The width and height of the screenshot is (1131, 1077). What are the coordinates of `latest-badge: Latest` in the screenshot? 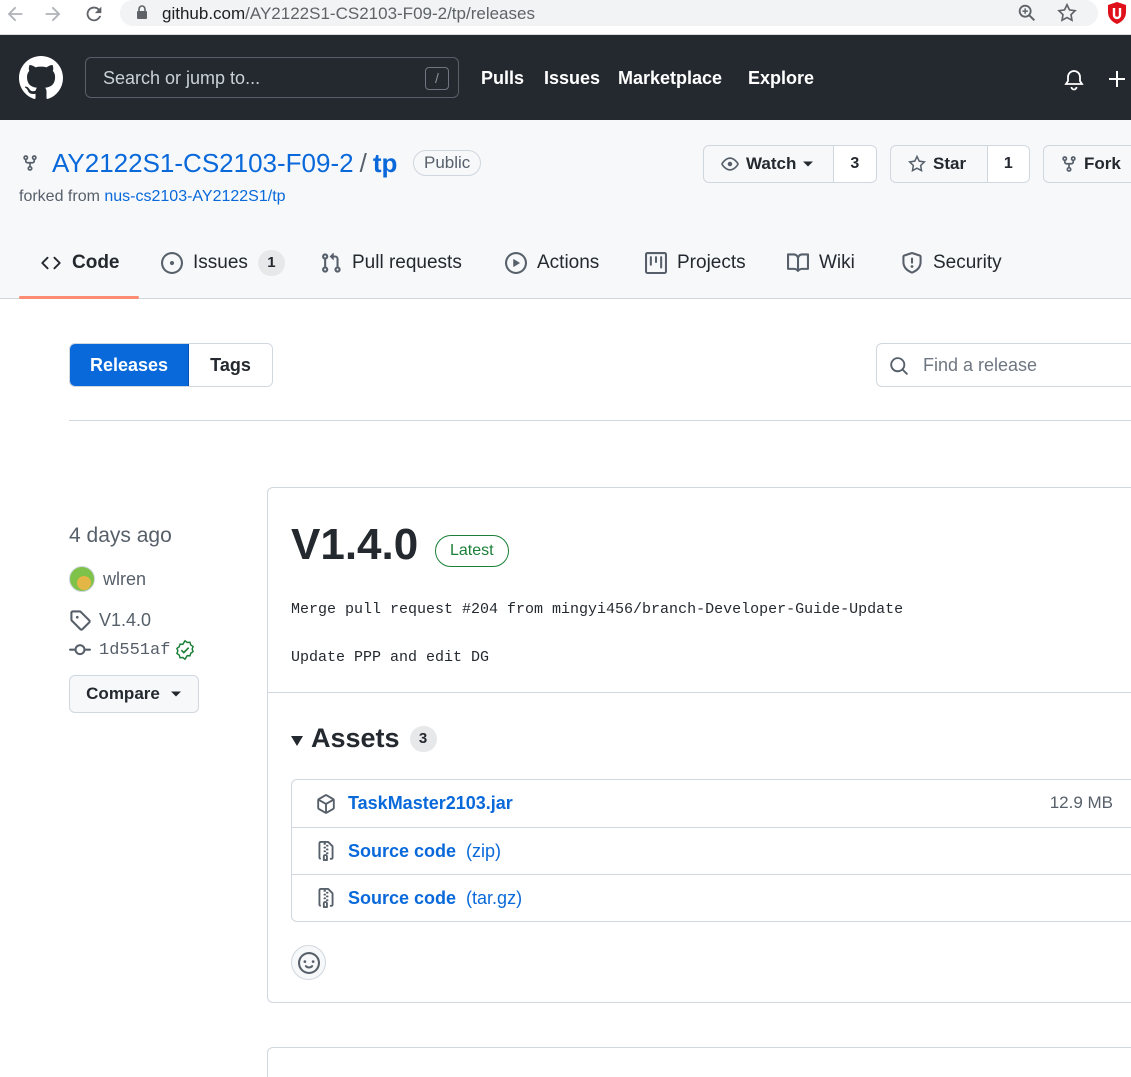 It's located at (472, 551).